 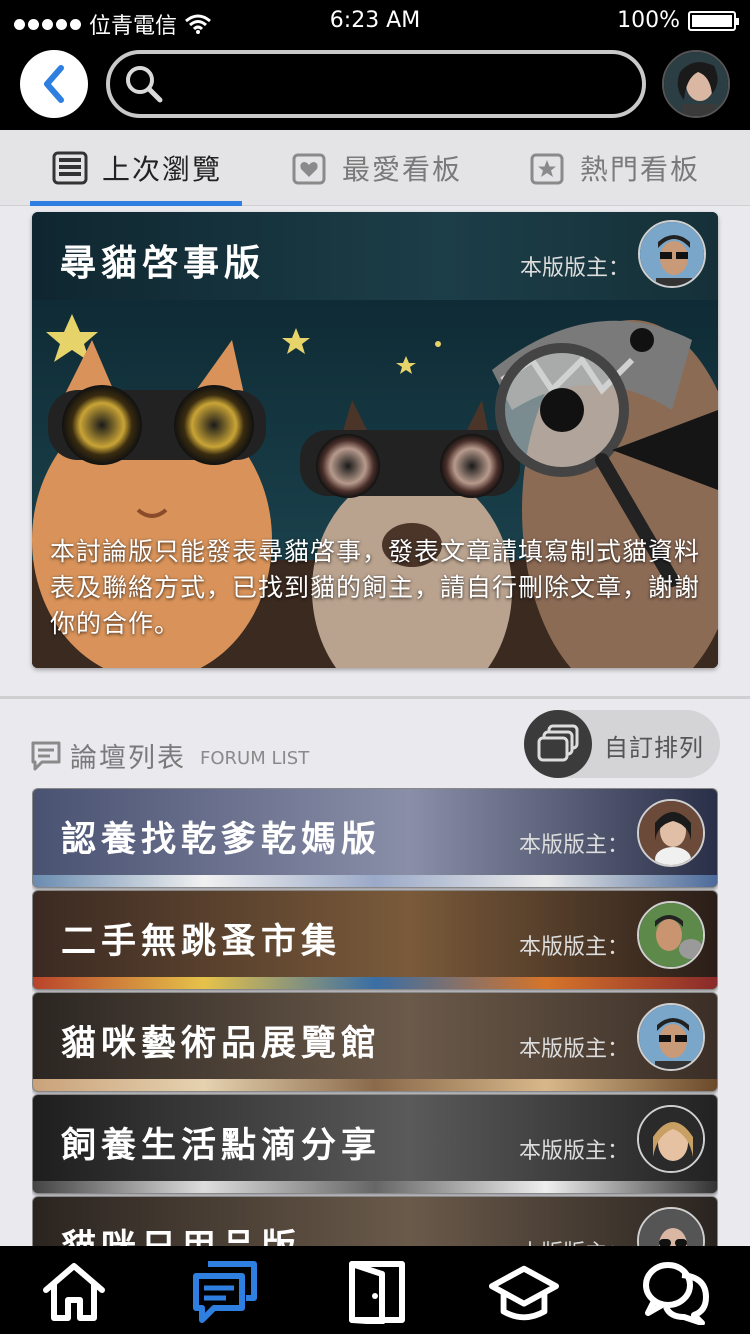 I want to click on bottom-tab-bar, so click(x=375, y=1290).